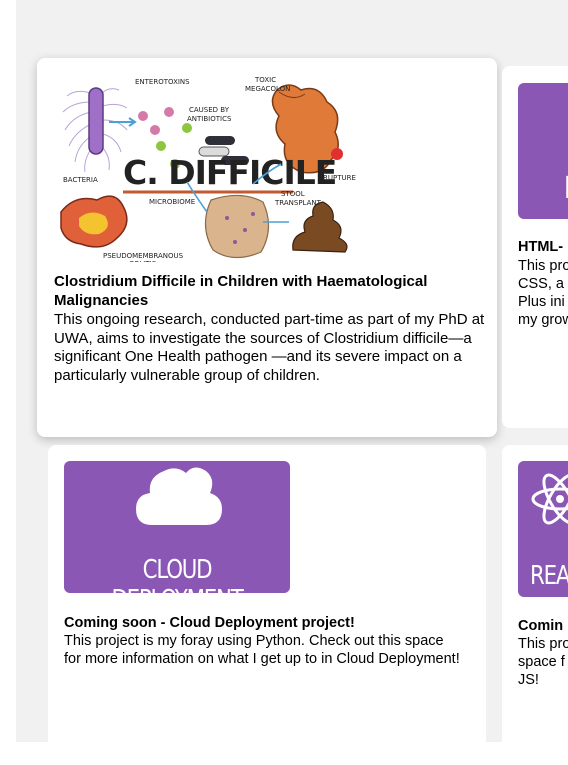  Describe the element at coordinates (293, 194) in the screenshot. I see `svg-text: STOOL` at that location.